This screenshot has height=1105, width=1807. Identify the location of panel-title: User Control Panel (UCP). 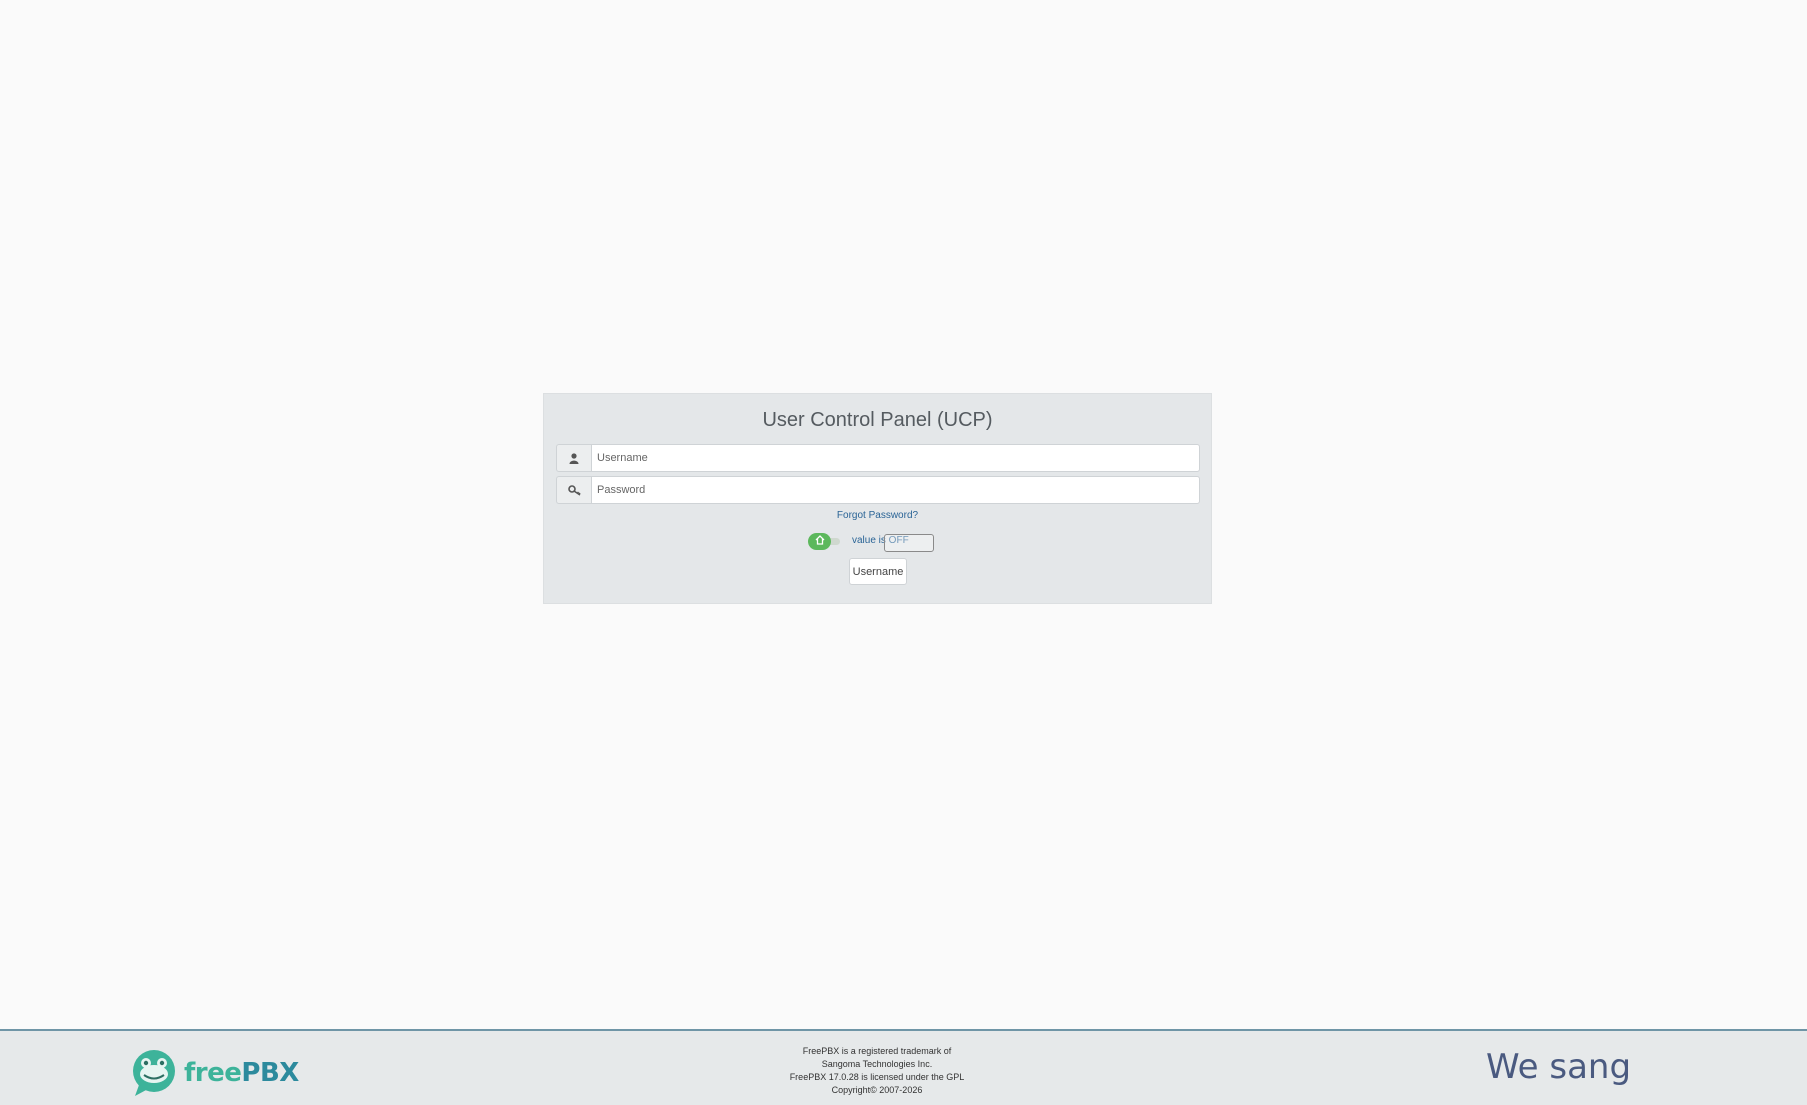
(877, 420).